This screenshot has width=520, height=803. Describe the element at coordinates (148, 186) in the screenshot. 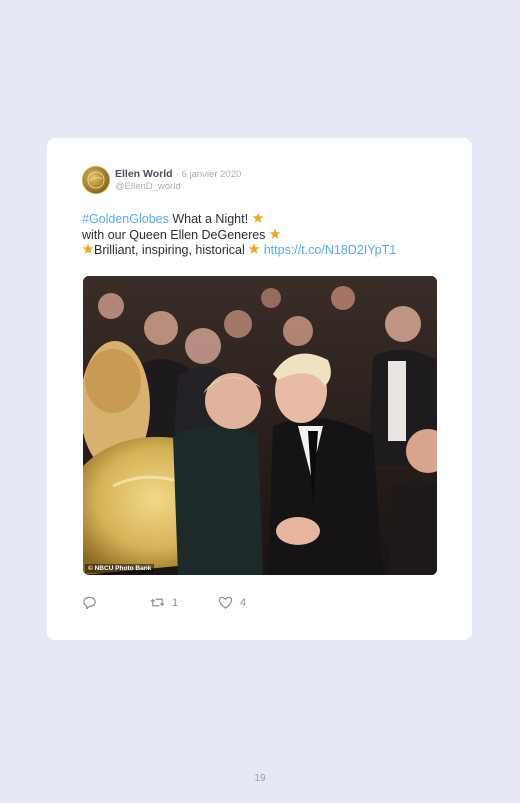

I see `author-handle: @EllenD_world` at that location.